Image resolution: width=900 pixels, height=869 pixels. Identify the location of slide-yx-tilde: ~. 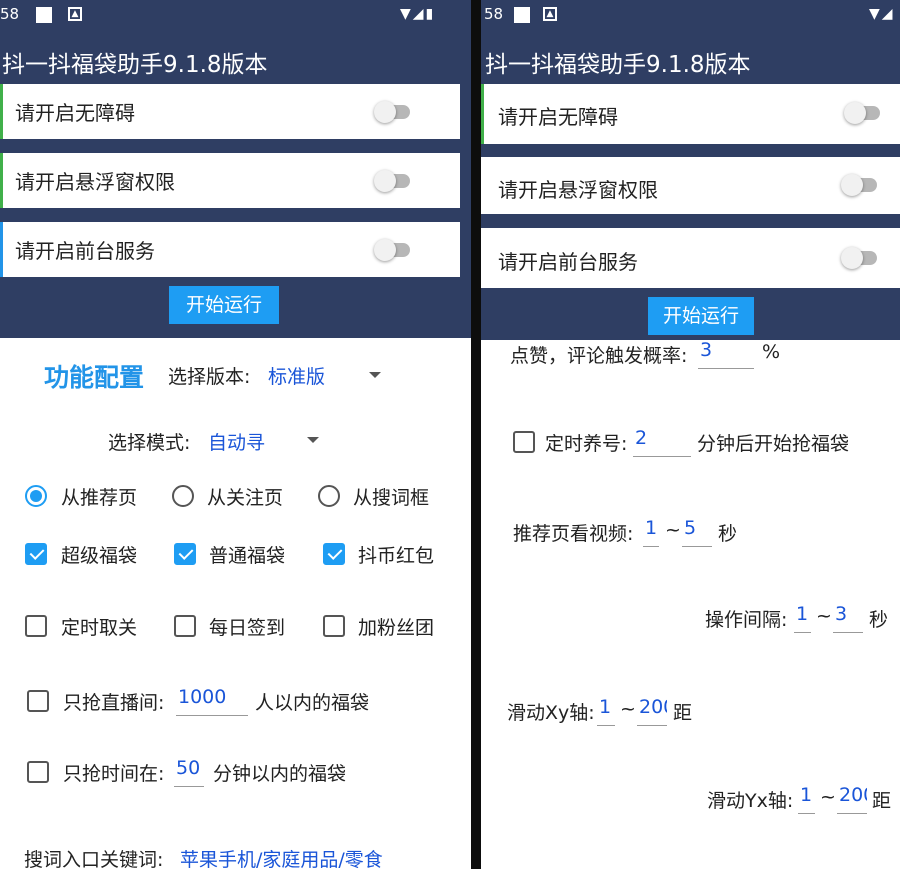
(828, 797).